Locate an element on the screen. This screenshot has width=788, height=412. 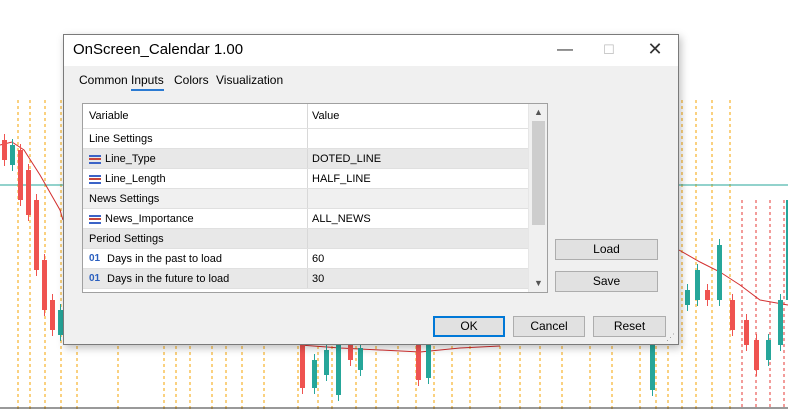
column-header-value: Value is located at coordinates (417, 116).